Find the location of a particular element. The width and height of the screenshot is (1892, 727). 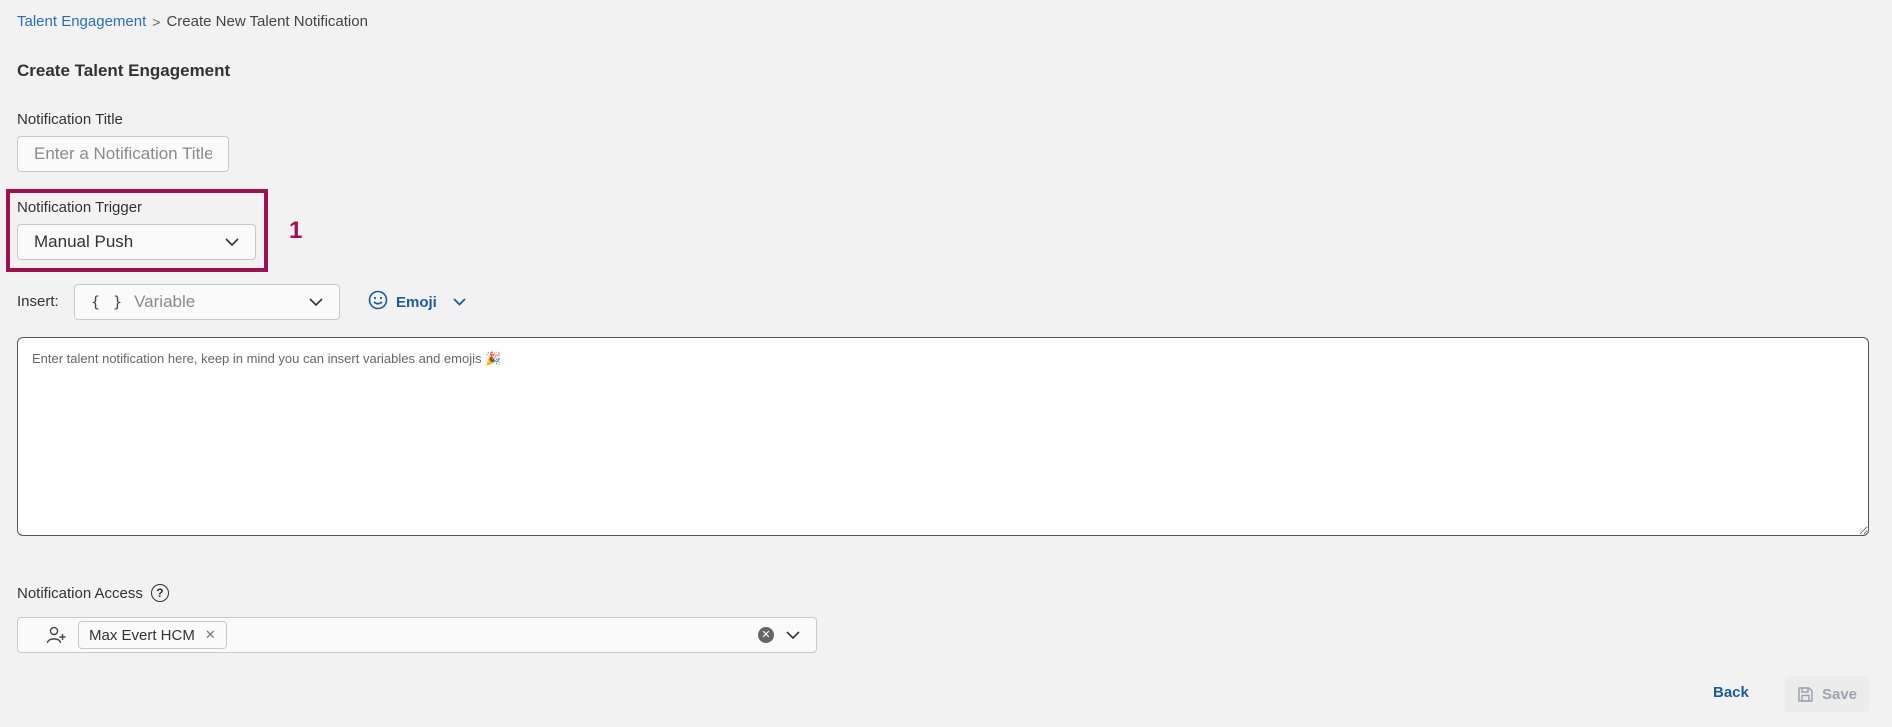

help-icon: ? is located at coordinates (159, 593).